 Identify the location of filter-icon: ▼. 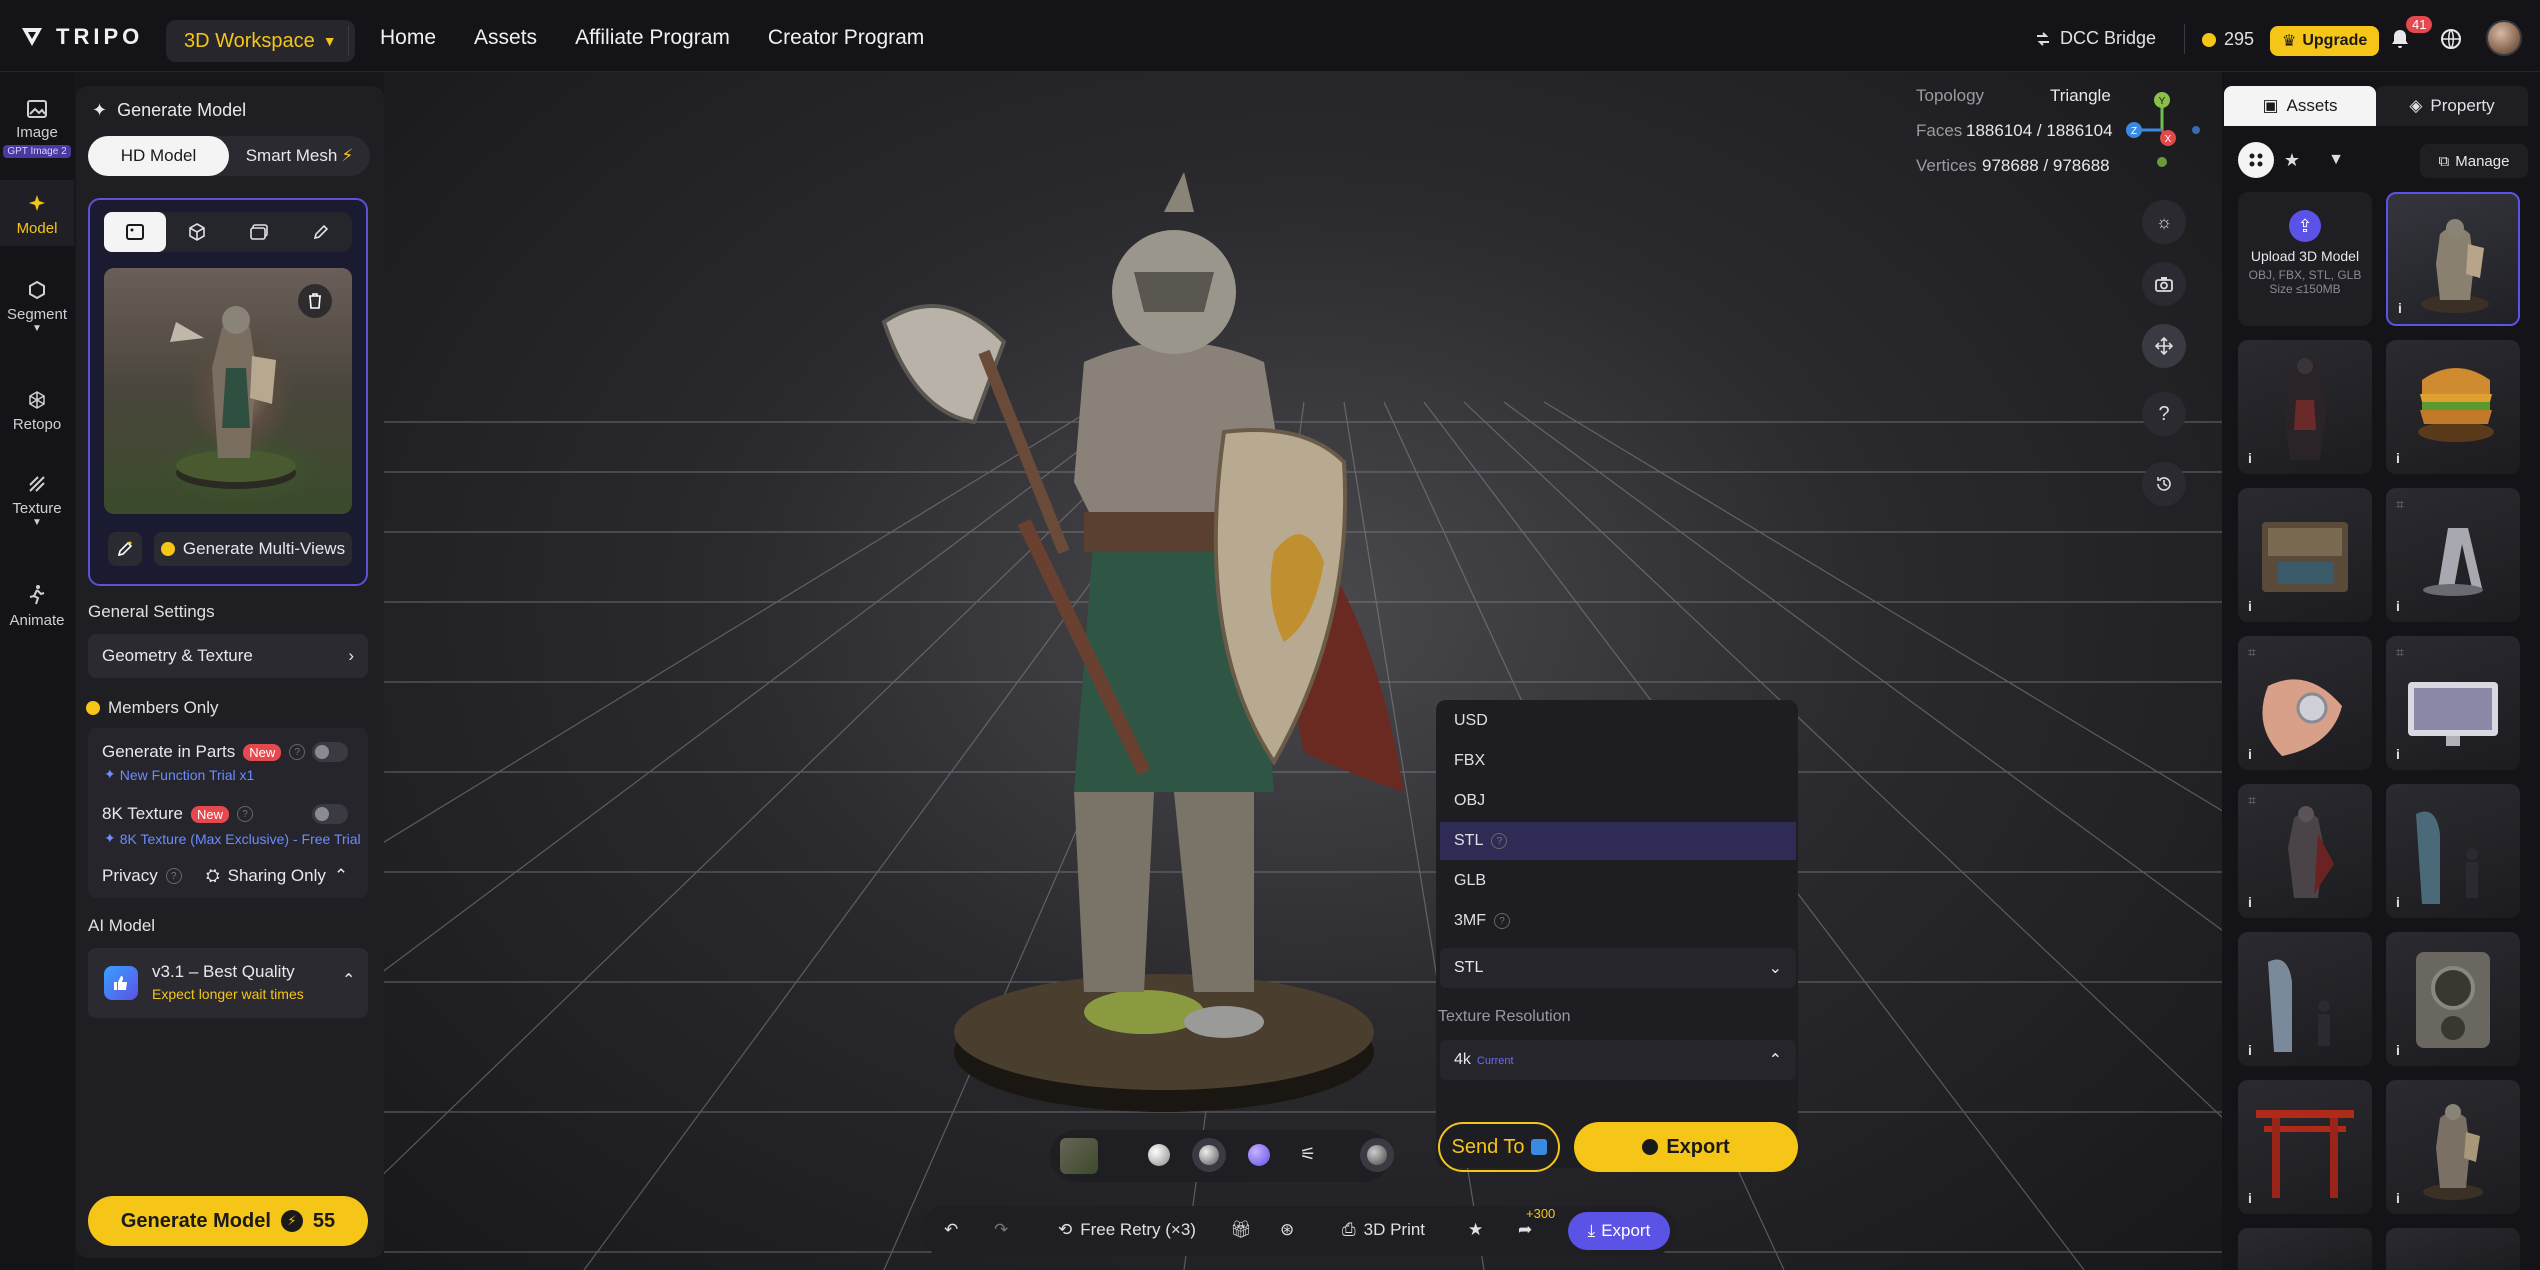
(2336, 160).